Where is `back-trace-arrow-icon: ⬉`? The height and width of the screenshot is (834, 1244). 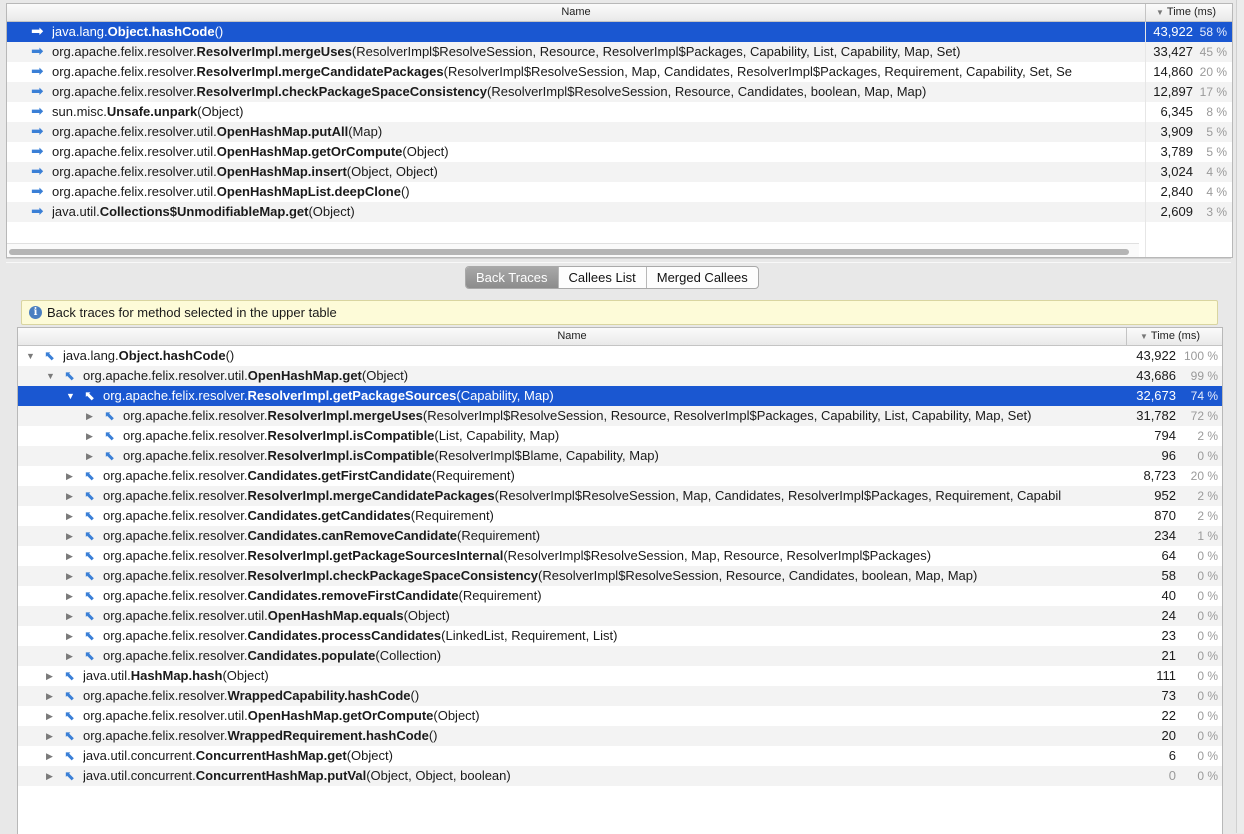
back-trace-arrow-icon: ⬉ is located at coordinates (69, 775).